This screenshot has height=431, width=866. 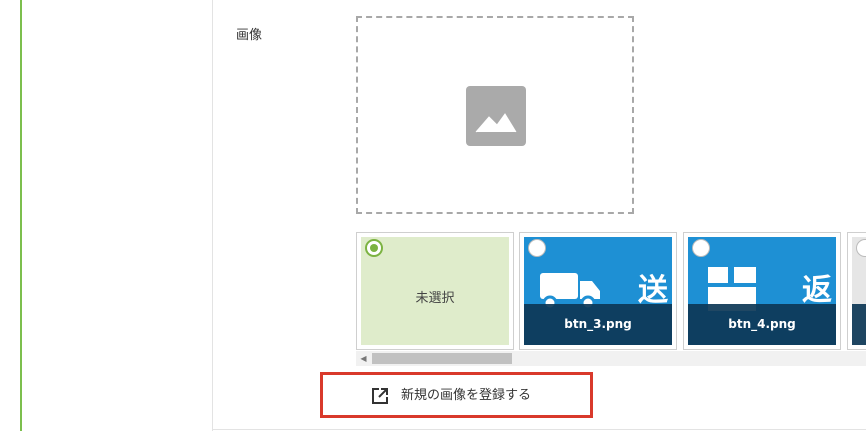 I want to click on gallery-tile-btn-4: 返 btn_4.png, so click(x=762, y=291).